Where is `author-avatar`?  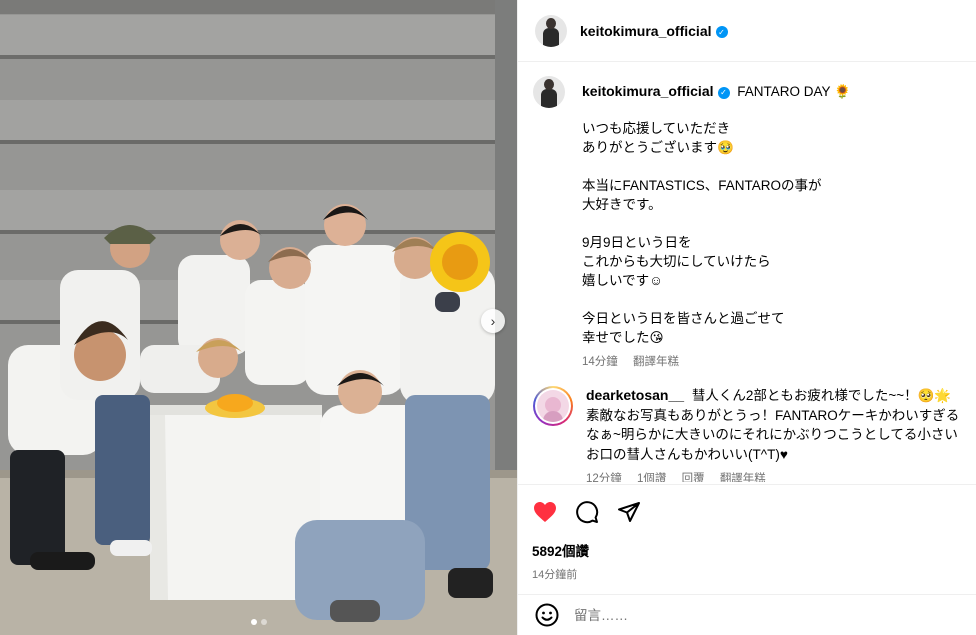
author-avatar is located at coordinates (551, 30).